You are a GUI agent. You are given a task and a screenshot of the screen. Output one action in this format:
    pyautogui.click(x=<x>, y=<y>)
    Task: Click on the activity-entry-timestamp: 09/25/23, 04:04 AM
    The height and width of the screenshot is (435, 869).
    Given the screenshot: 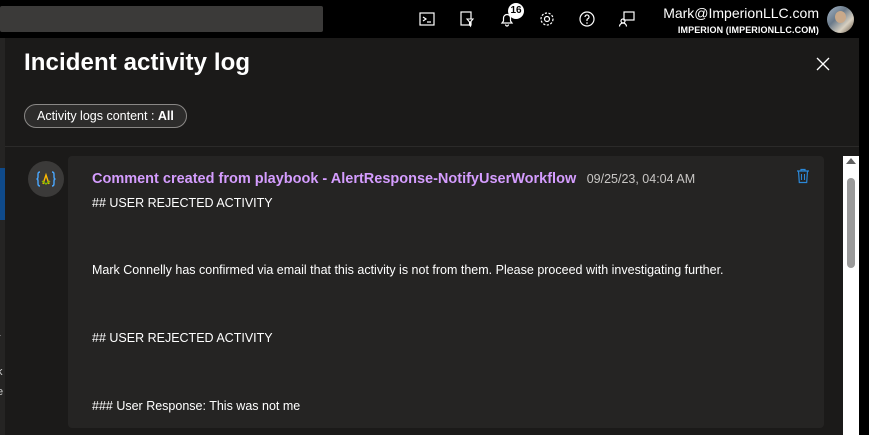 What is the action you would take?
    pyautogui.click(x=641, y=179)
    